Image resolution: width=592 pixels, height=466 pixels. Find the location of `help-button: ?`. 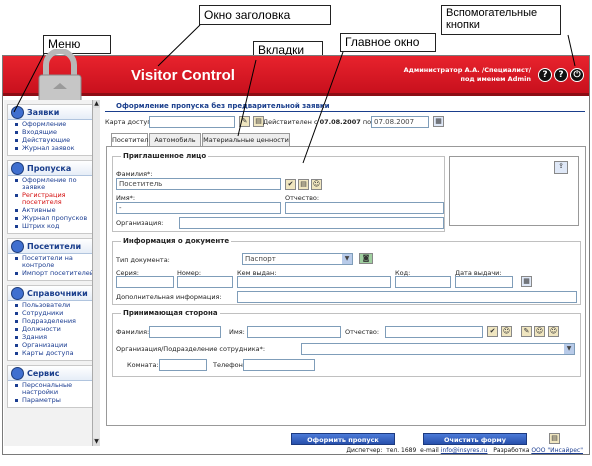

help-button: ? is located at coordinates (545, 75).